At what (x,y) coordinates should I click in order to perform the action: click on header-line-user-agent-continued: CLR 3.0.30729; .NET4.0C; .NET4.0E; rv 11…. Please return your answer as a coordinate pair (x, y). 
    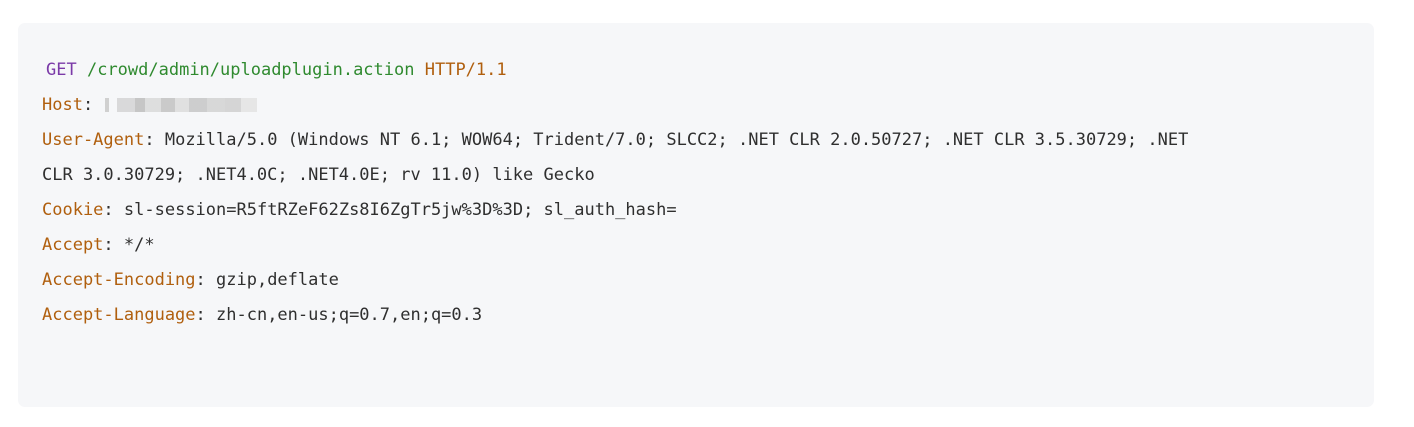
    Looking at the image, I should click on (708, 175).